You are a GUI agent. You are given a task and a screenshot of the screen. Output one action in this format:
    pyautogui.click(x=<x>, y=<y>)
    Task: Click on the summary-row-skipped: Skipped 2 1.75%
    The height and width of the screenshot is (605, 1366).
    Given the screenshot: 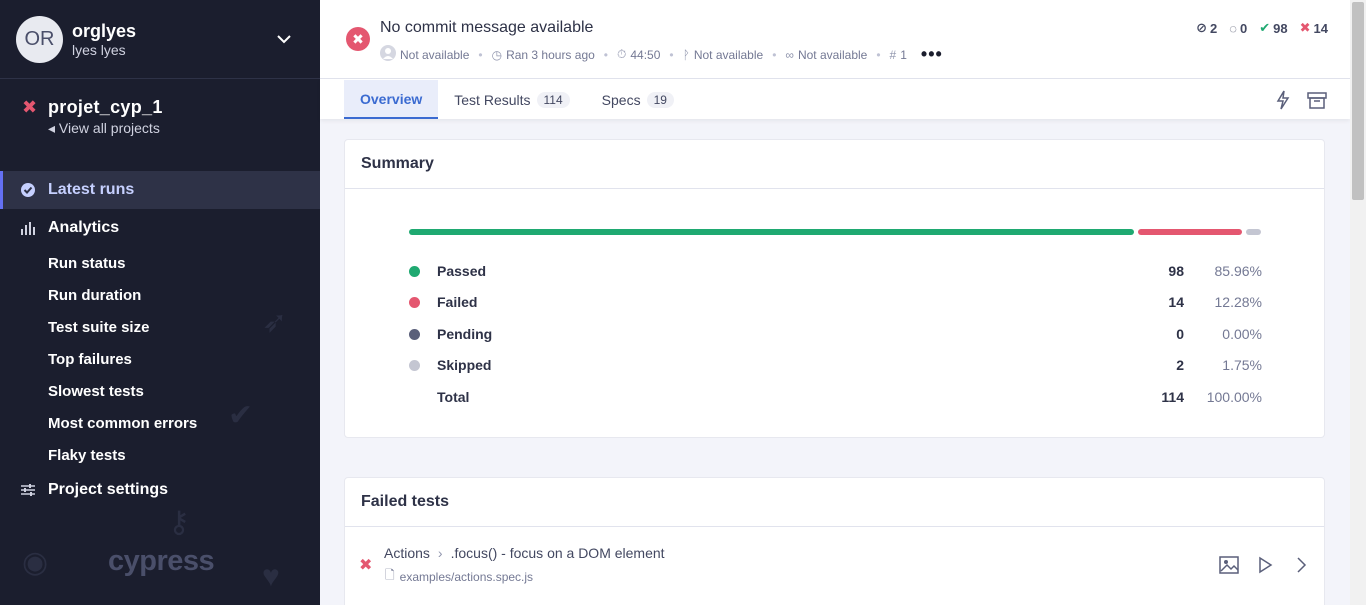 What is the action you would take?
    pyautogui.click(x=835, y=365)
    